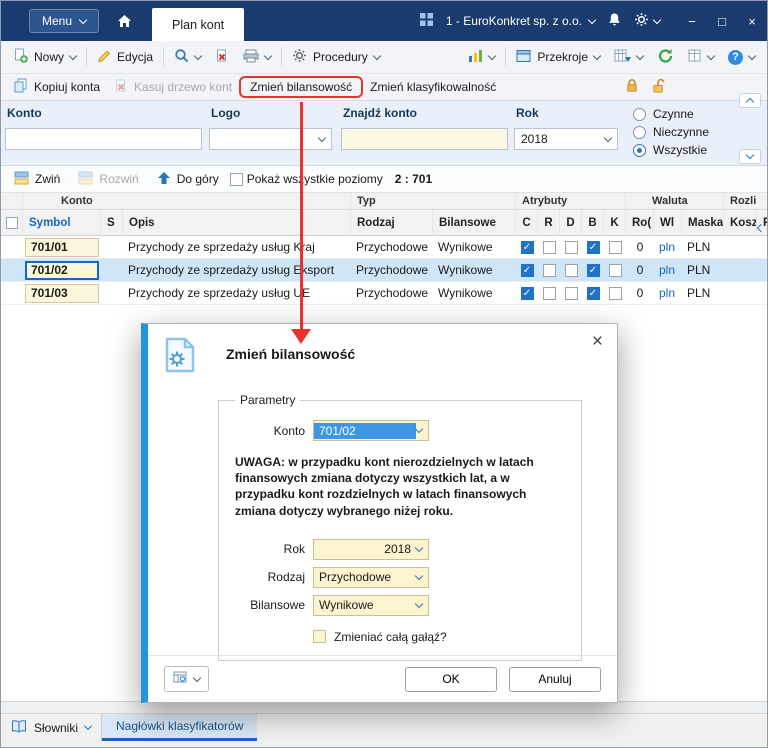 The height and width of the screenshot is (748, 768). Describe the element at coordinates (237, 270) in the screenshot. I see `cell-opis: Przychody ze sprzedaży usług Eksport` at that location.